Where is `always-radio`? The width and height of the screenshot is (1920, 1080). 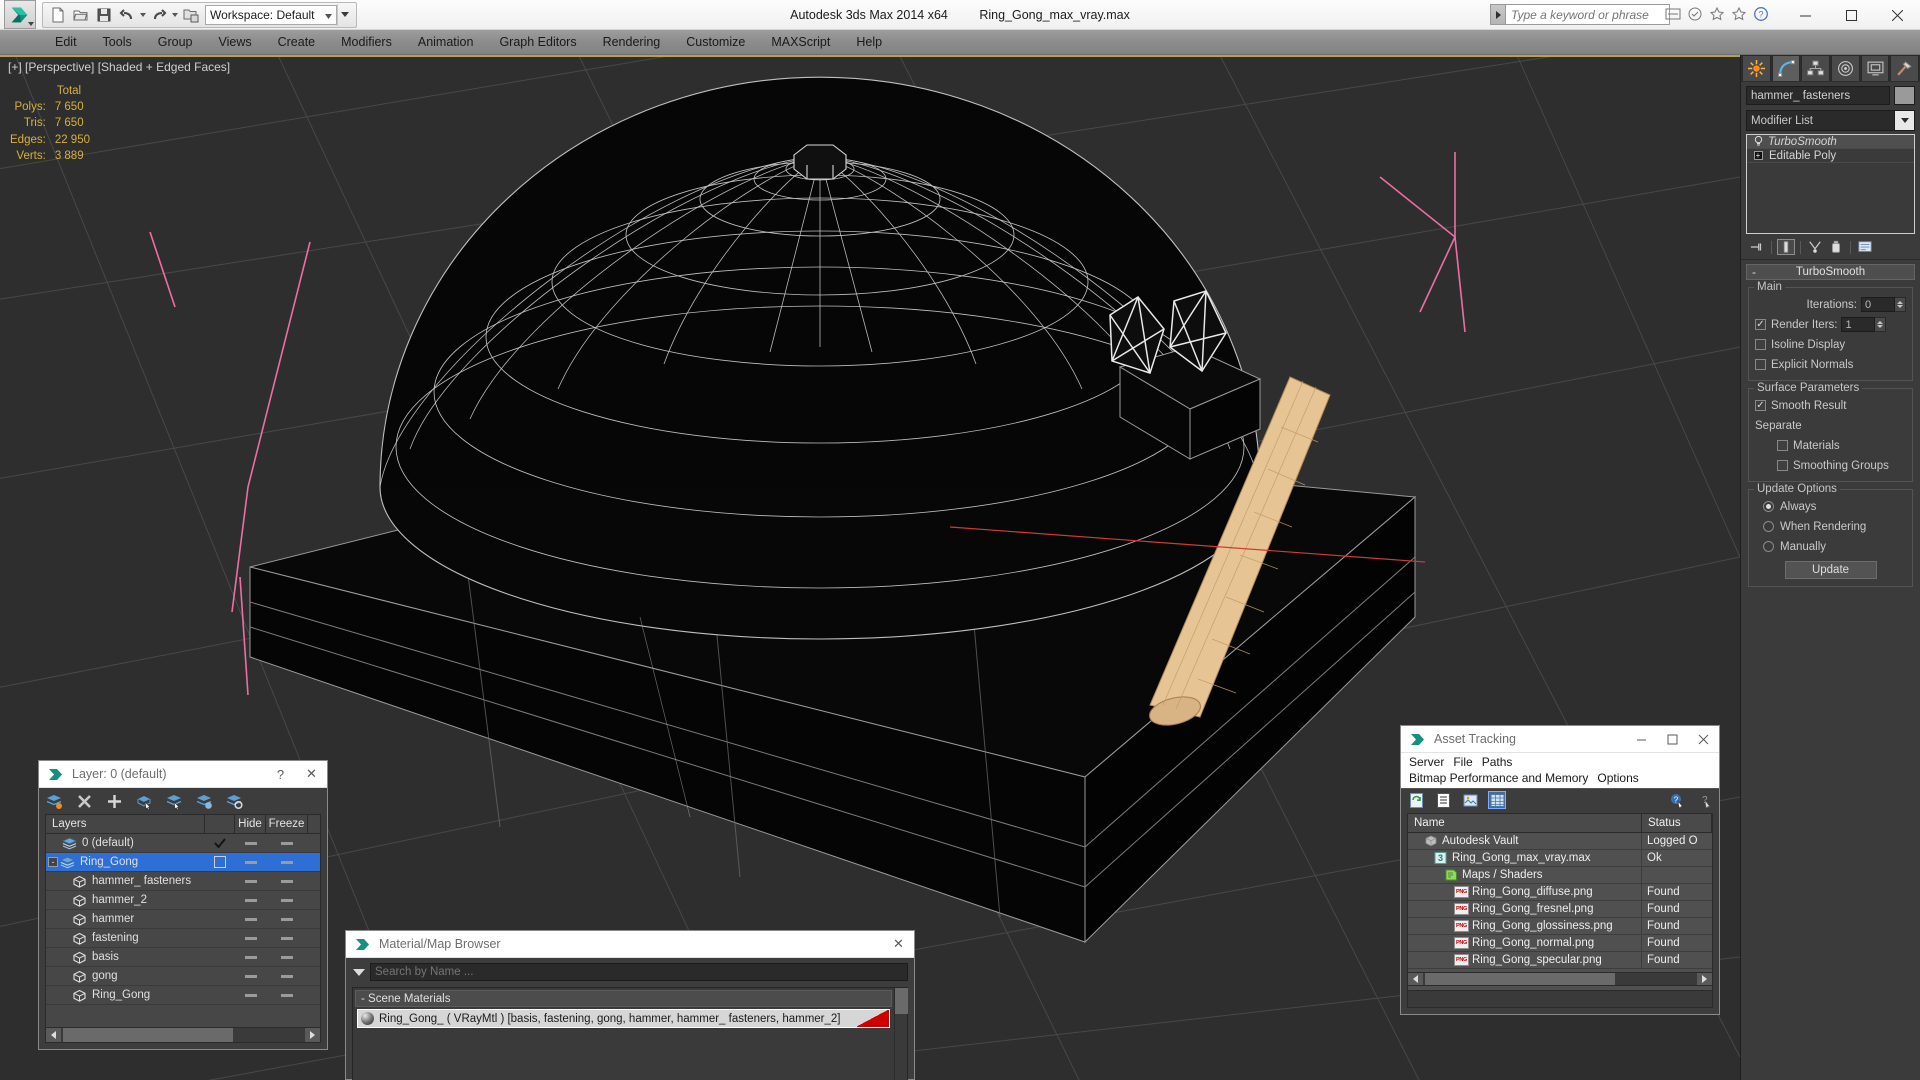
always-radio is located at coordinates (1768, 506).